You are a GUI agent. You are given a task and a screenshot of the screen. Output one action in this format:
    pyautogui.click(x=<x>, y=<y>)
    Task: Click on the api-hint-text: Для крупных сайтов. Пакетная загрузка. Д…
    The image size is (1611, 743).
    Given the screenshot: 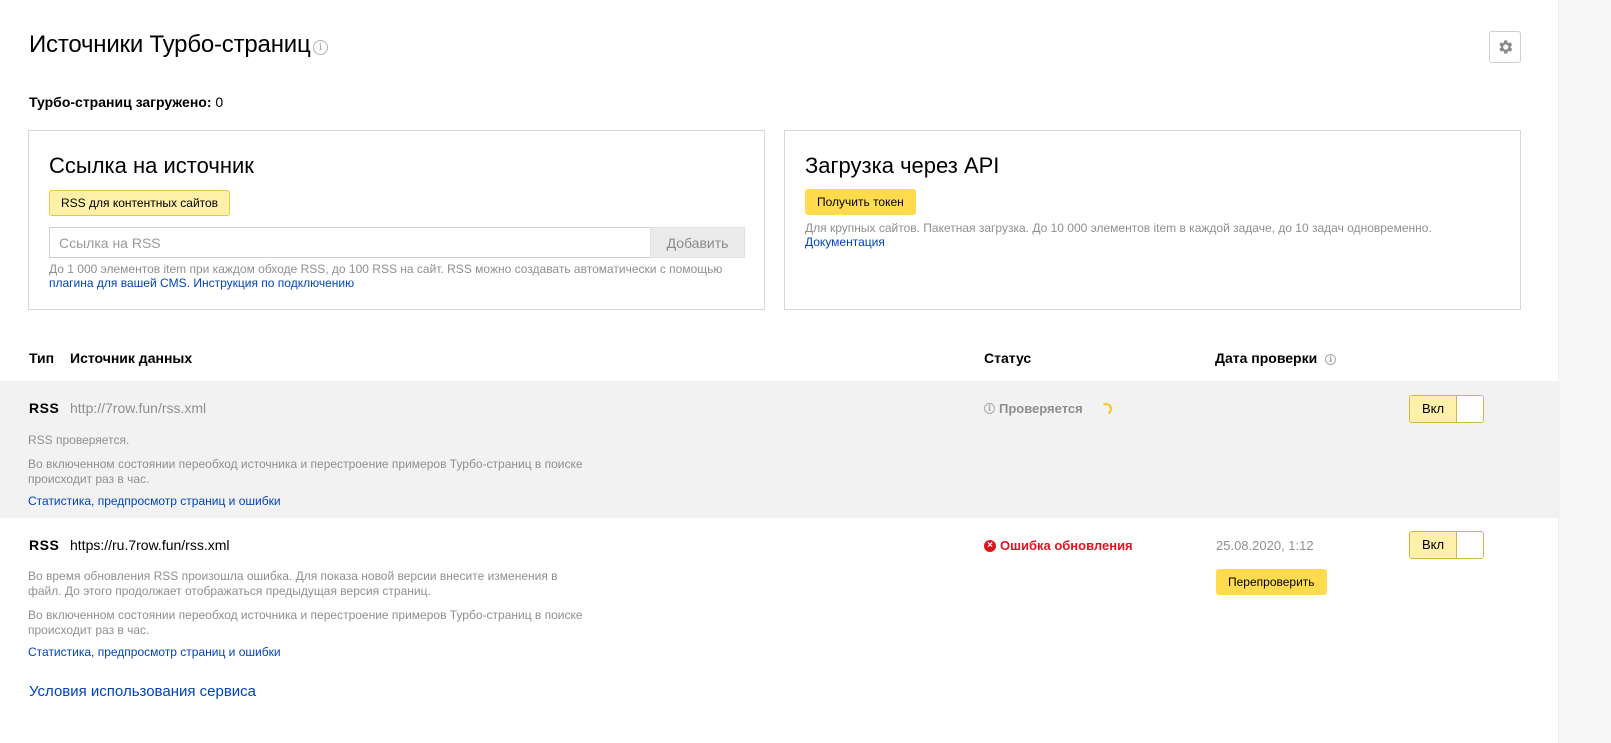 What is the action you would take?
    pyautogui.click(x=1118, y=228)
    